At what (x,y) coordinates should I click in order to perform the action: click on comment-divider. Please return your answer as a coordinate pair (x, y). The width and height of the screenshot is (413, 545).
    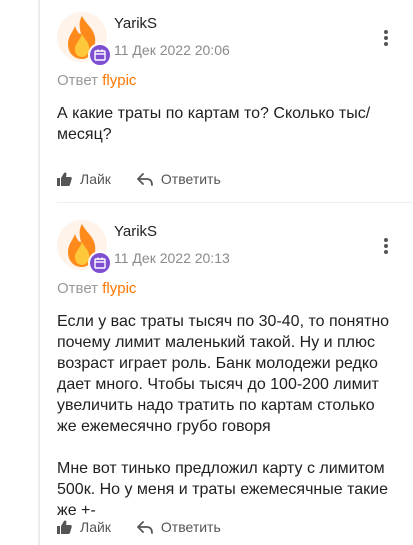
    Looking at the image, I should click on (235, 202).